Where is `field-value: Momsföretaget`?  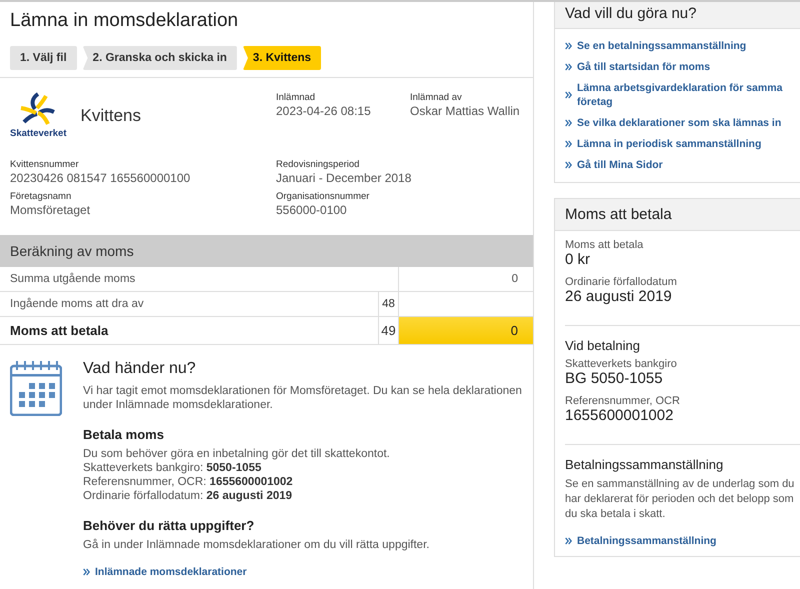
field-value: Momsföretaget is located at coordinates (51, 210).